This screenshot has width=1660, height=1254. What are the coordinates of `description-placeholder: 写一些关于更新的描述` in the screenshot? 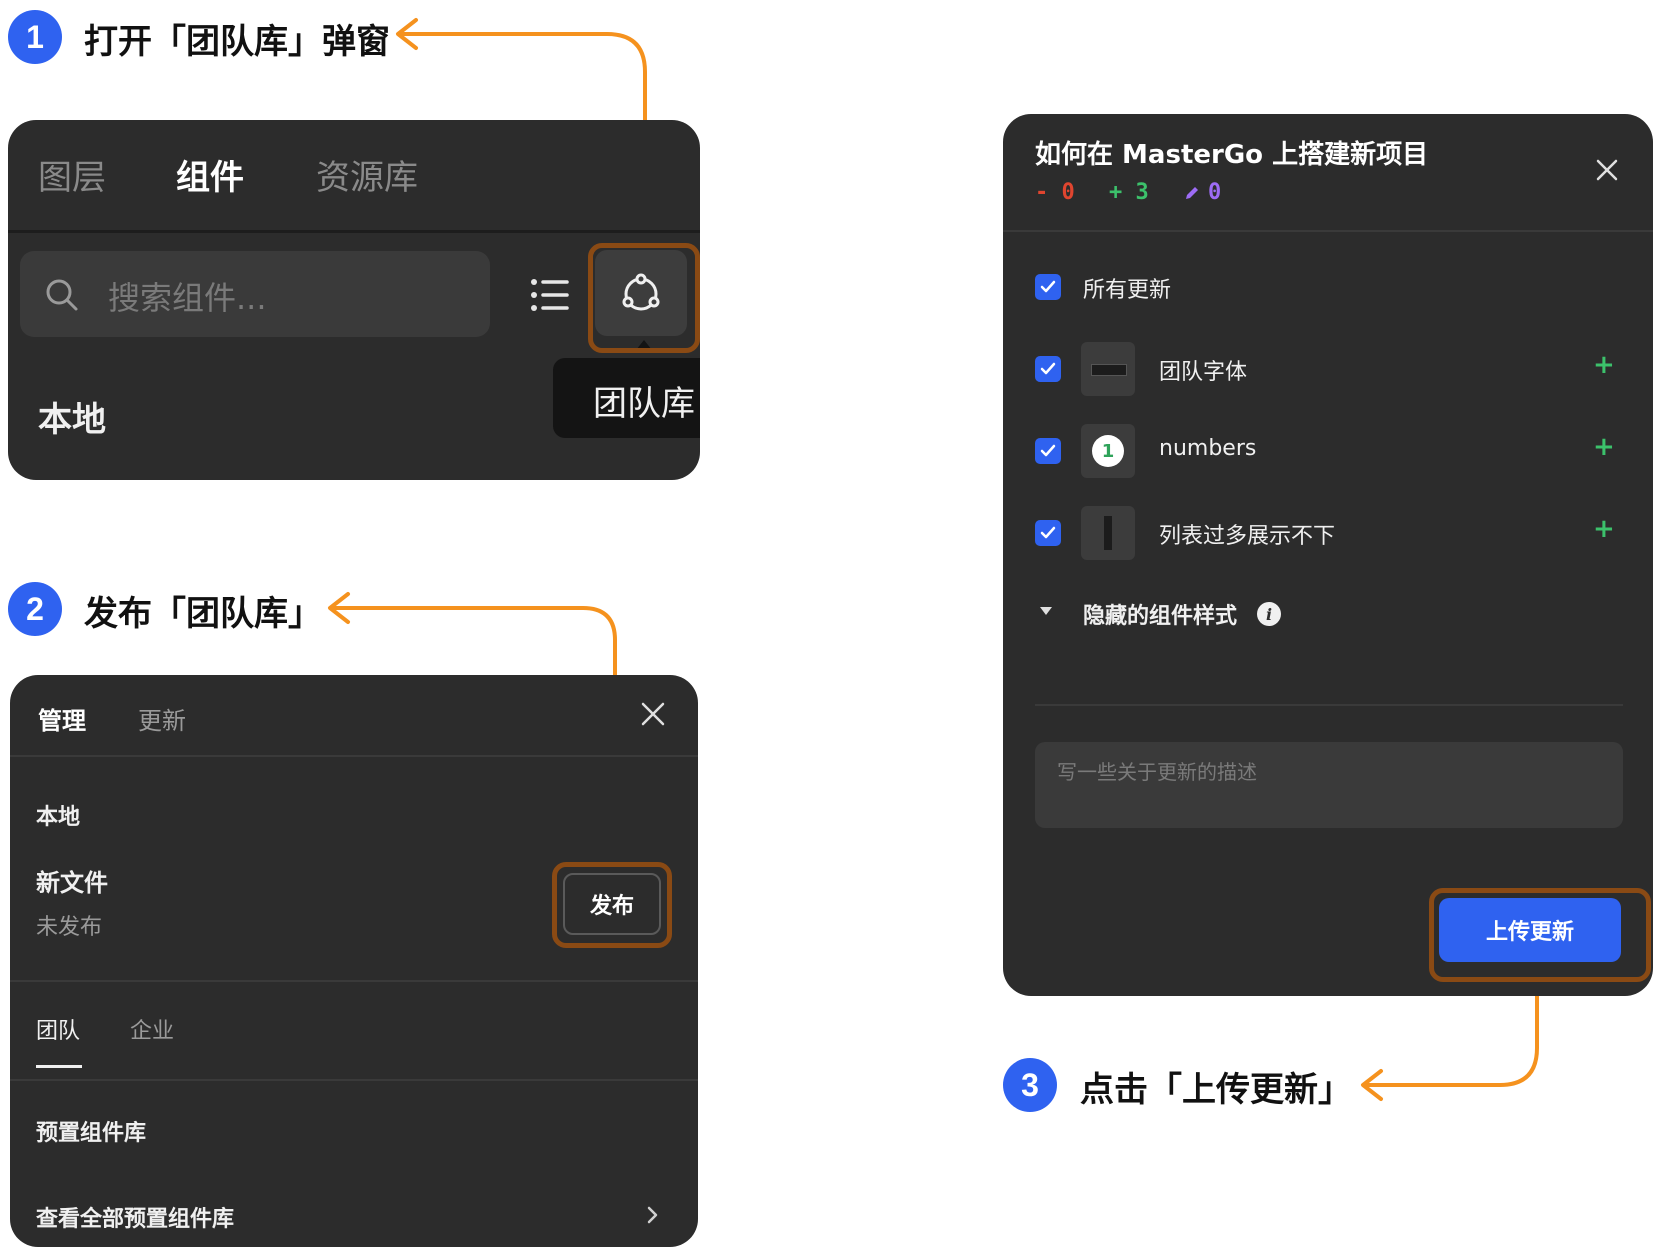 It's located at (1157, 772).